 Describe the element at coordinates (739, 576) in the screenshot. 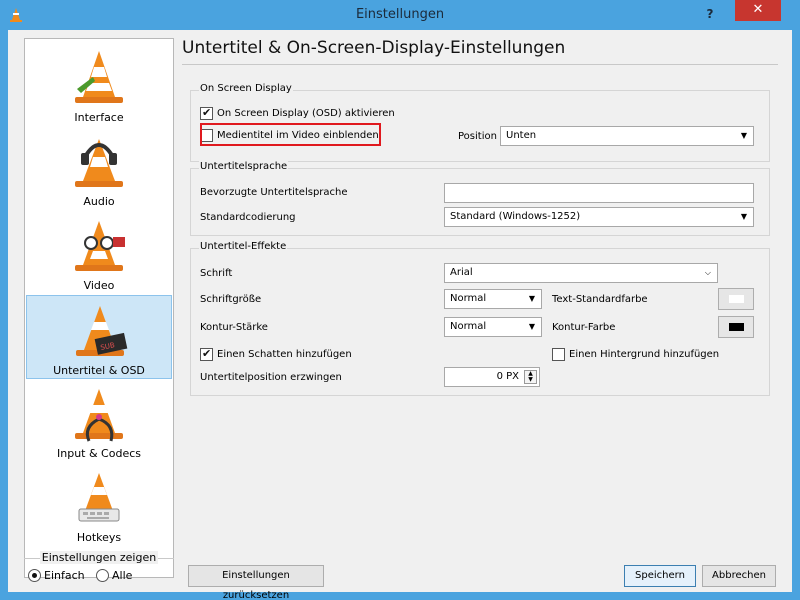

I see `cancel-button: Abbrechen` at that location.